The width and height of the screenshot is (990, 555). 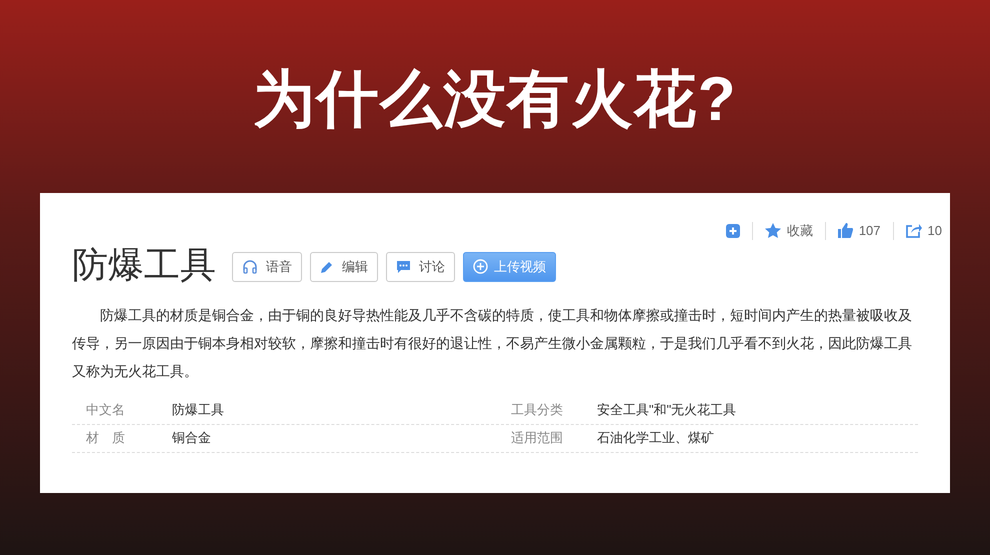 I want to click on info-value: 安全工具"和"无火花工具, so click(x=667, y=410).